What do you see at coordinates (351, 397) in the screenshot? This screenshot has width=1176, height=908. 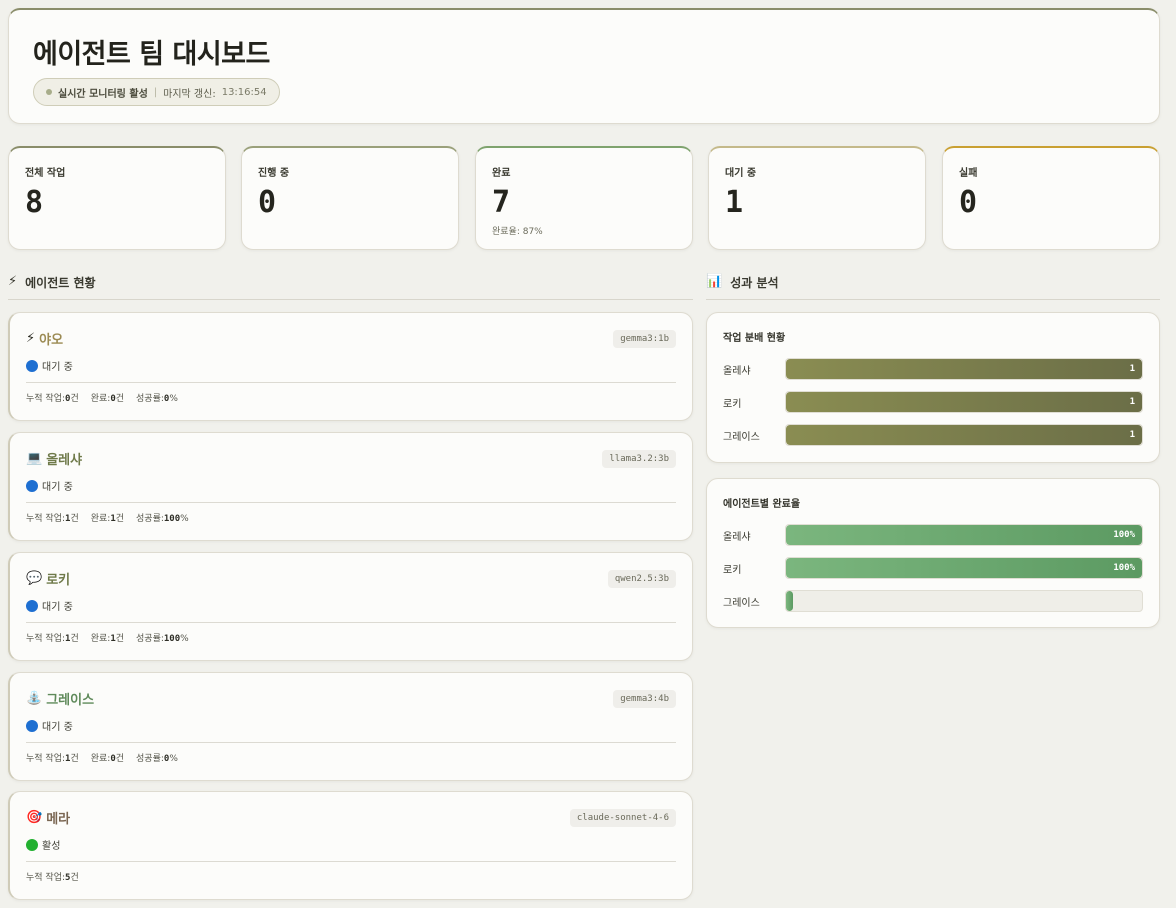 I see `agent-metrics: 누적 작업:0건 완료:0건 성공률:0%` at bounding box center [351, 397].